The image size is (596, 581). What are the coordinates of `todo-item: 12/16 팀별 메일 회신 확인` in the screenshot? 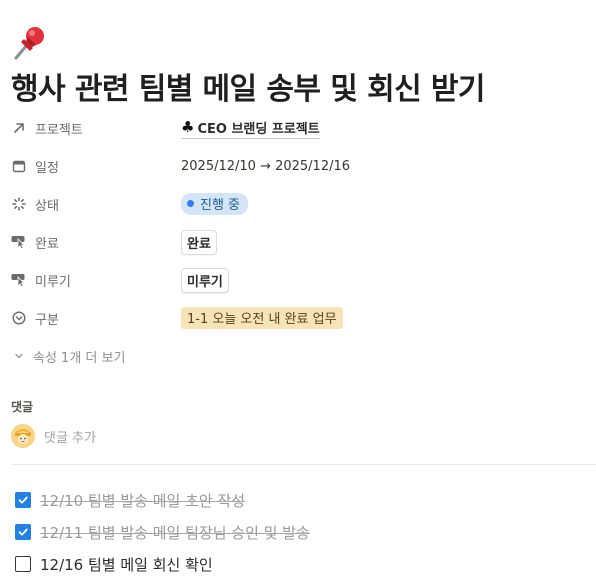 It's located at (162, 564).